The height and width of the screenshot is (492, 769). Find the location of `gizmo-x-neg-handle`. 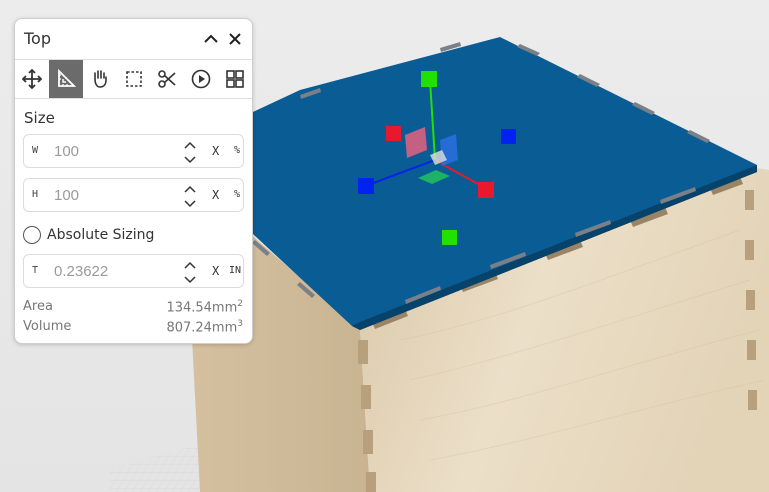

gizmo-x-neg-handle is located at coordinates (393, 133).